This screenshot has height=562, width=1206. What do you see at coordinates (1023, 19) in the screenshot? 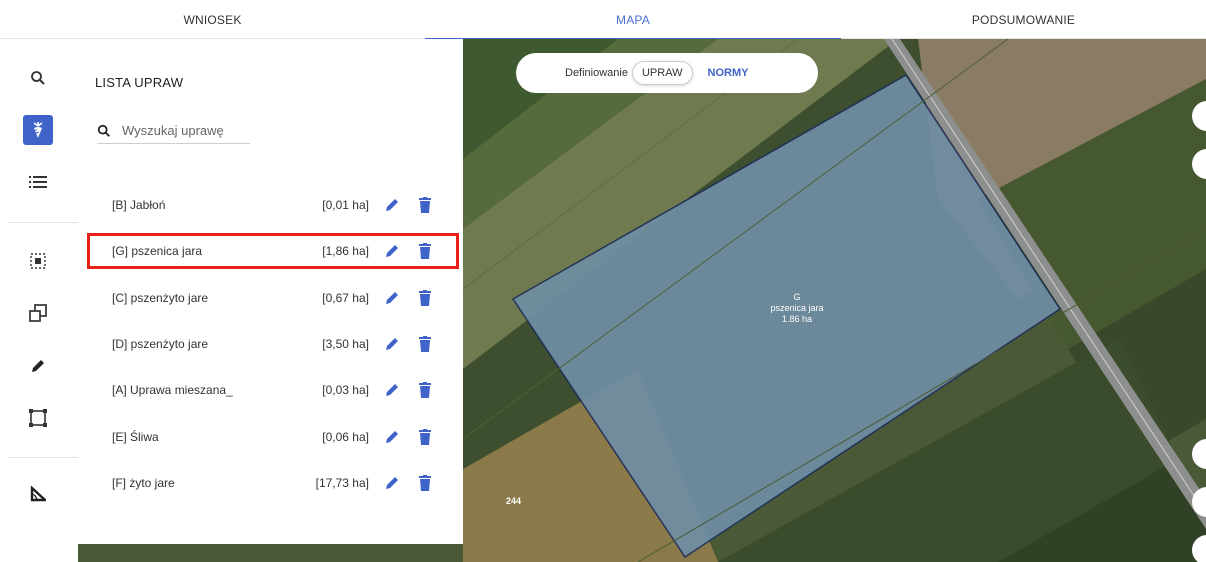
I see `tab-podsumowanie: PODSUMOWANIE` at bounding box center [1023, 19].